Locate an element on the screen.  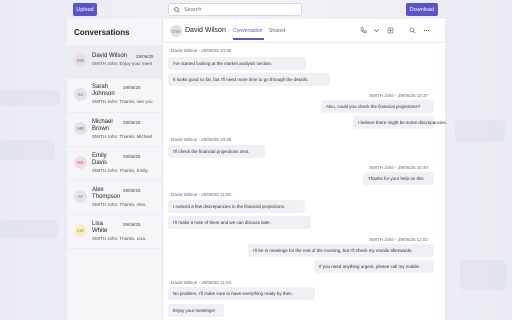
avatar: LW is located at coordinates (80, 230).